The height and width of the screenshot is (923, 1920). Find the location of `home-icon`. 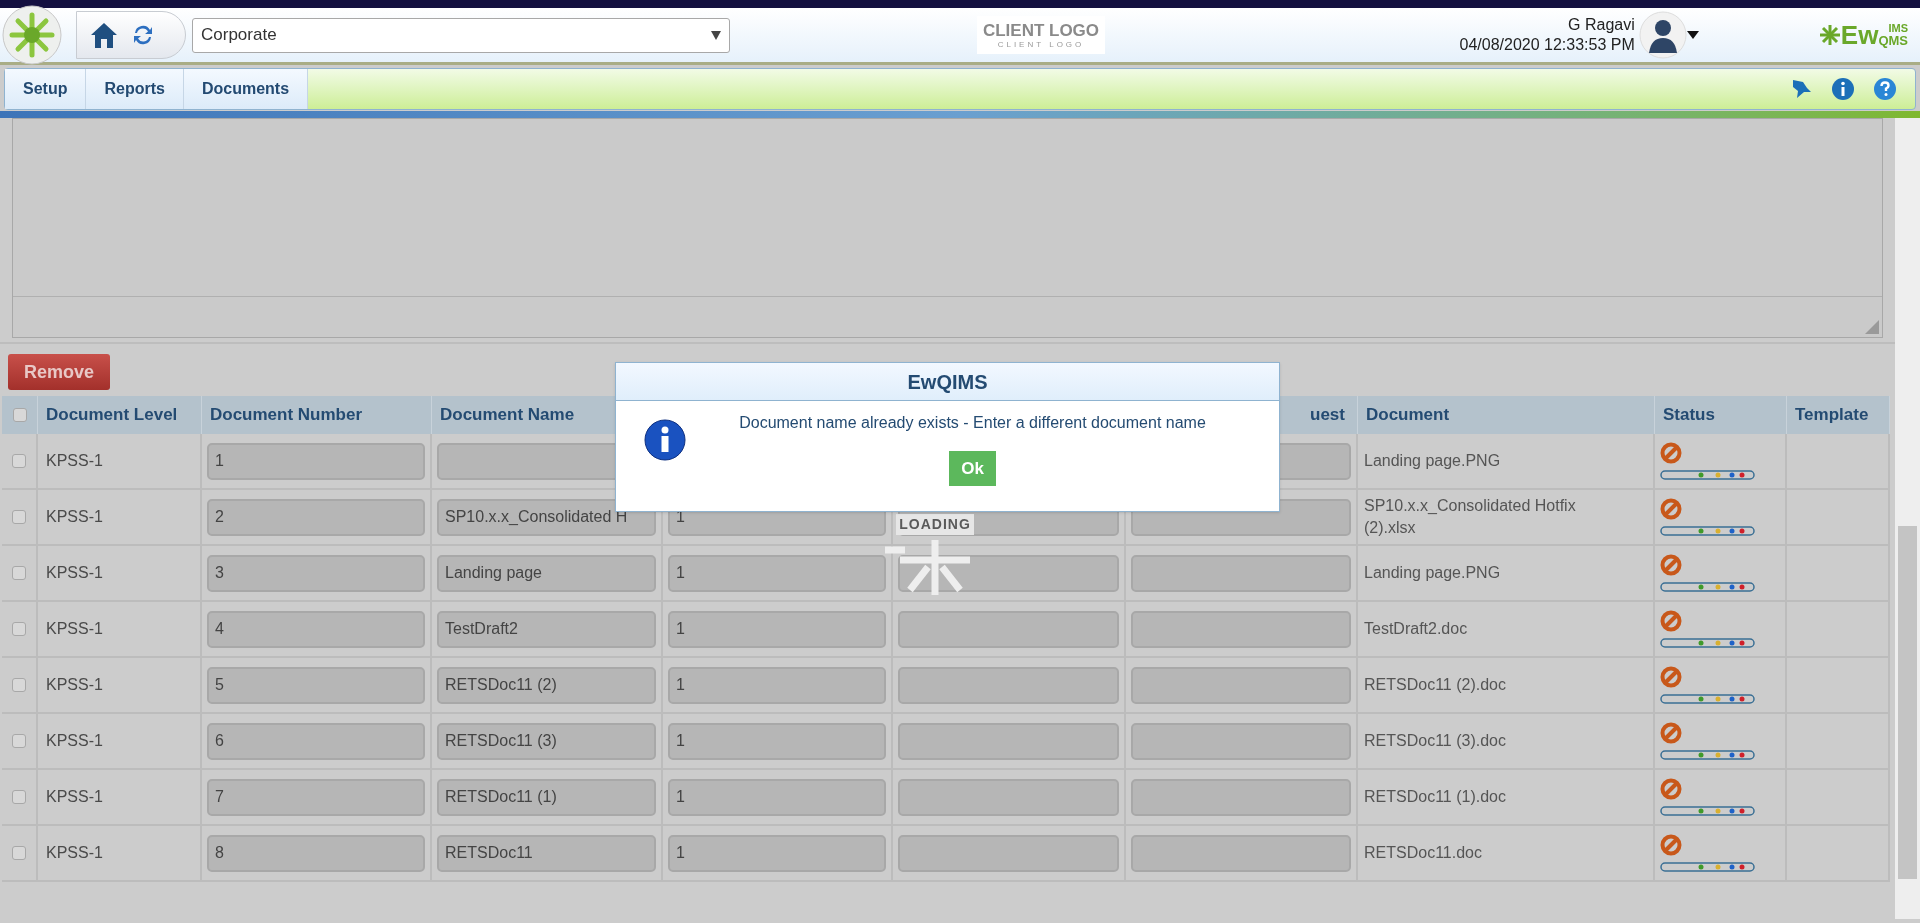

home-icon is located at coordinates (104, 35).